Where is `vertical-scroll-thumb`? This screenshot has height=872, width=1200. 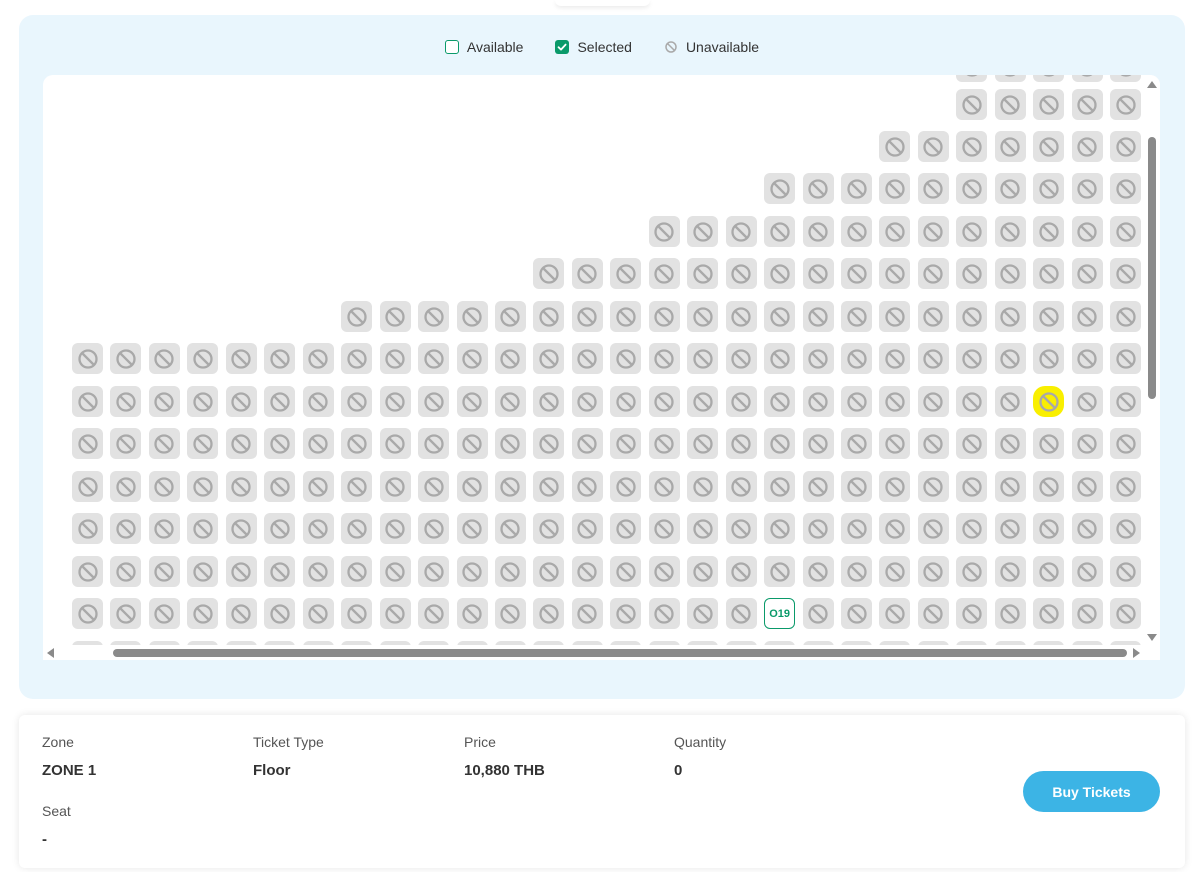 vertical-scroll-thumb is located at coordinates (1152, 268).